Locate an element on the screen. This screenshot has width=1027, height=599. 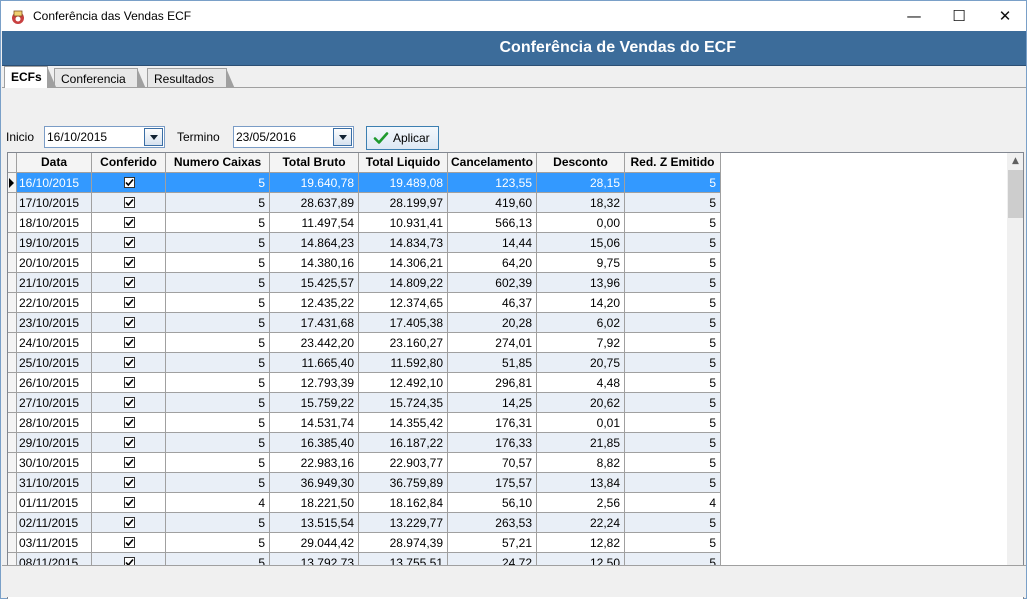
cell-col-desconto: 0,01 is located at coordinates (581, 423).